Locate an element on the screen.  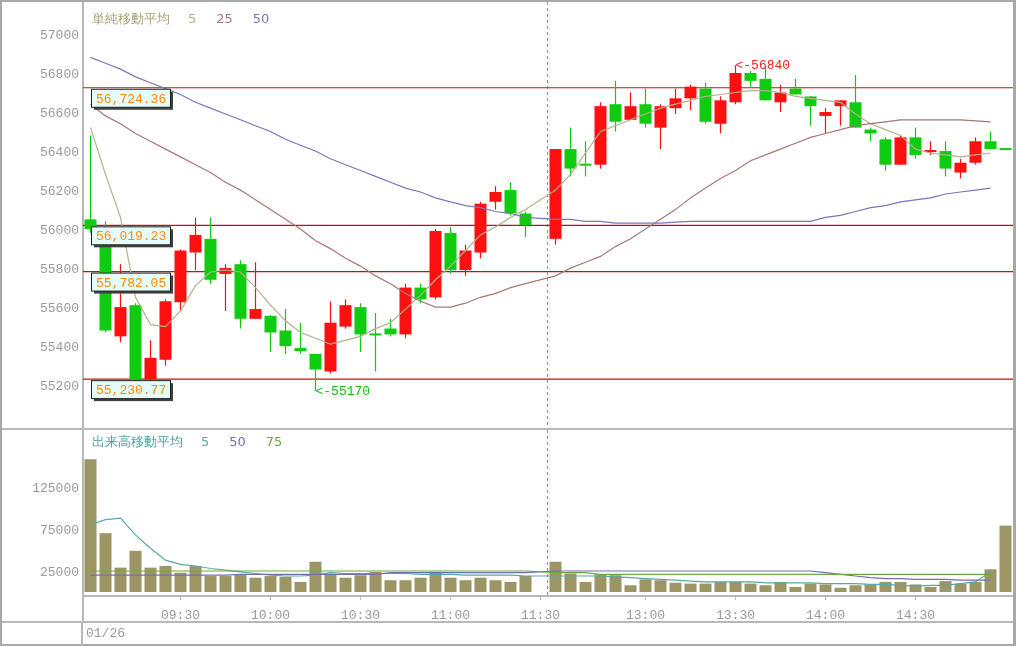
legend-period: 25 is located at coordinates (224, 18).